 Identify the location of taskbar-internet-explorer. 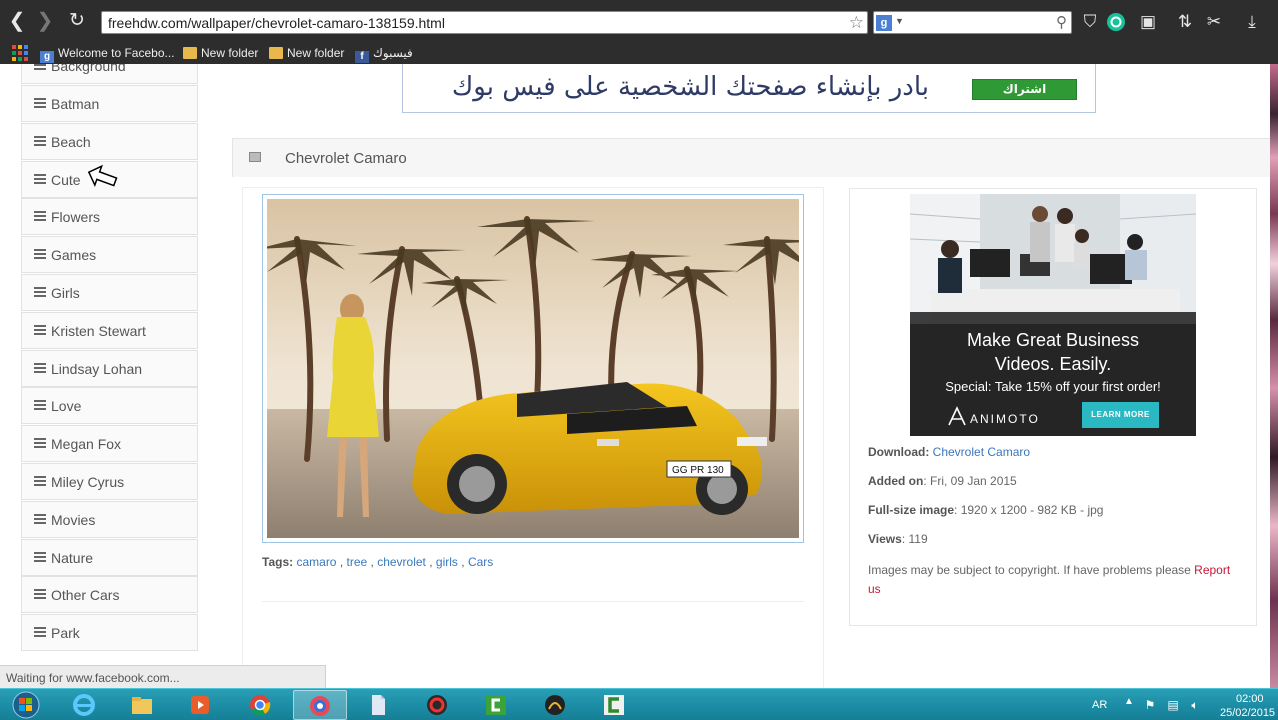
(85, 705).